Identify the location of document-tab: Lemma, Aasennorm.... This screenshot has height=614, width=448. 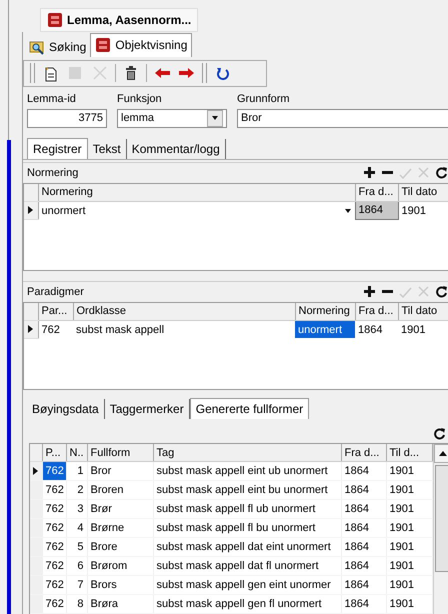
(119, 20).